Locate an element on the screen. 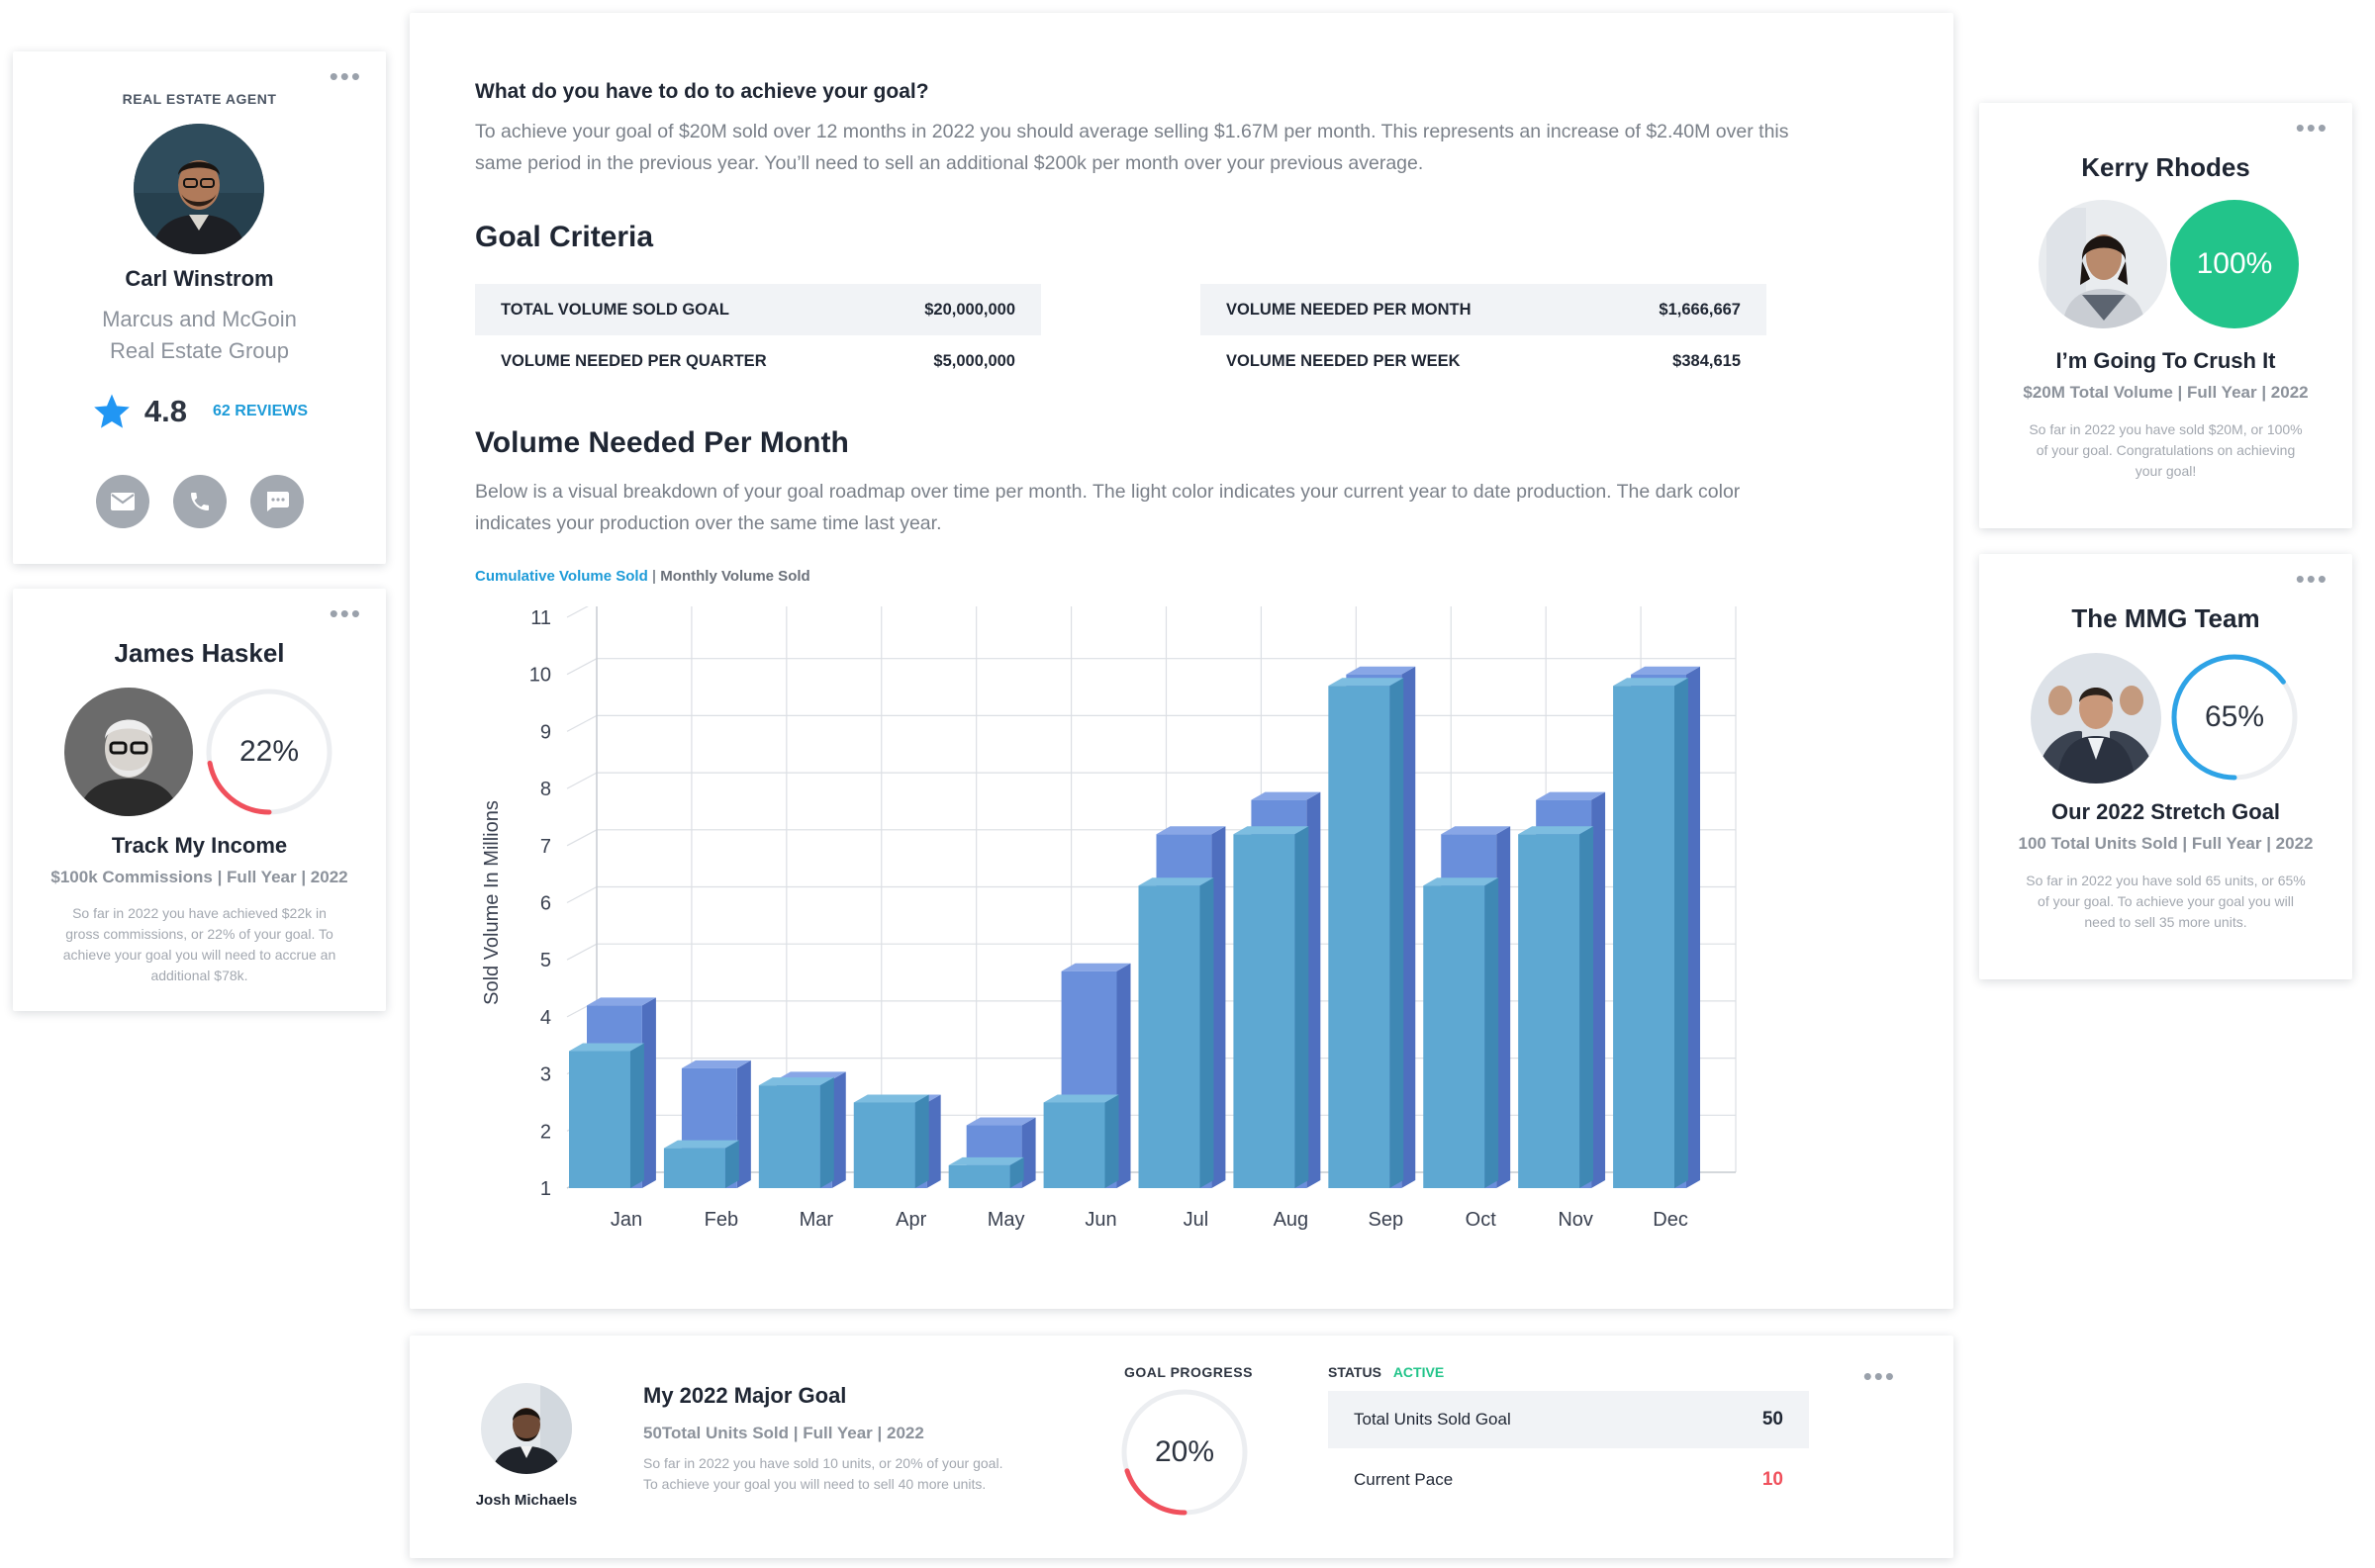 This screenshot has height=1568, width=2375. agent-company-line-1: Marcus and McGoin is located at coordinates (199, 319).